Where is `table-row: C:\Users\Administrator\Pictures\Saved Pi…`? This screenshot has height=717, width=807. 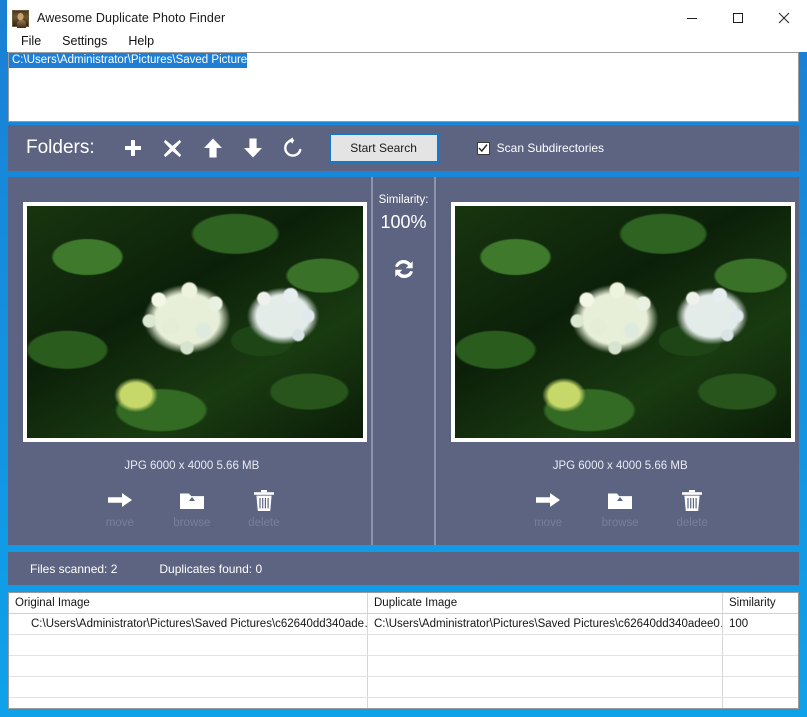 table-row: C:\Users\Administrator\Pictures\Saved Pi… is located at coordinates (403, 624).